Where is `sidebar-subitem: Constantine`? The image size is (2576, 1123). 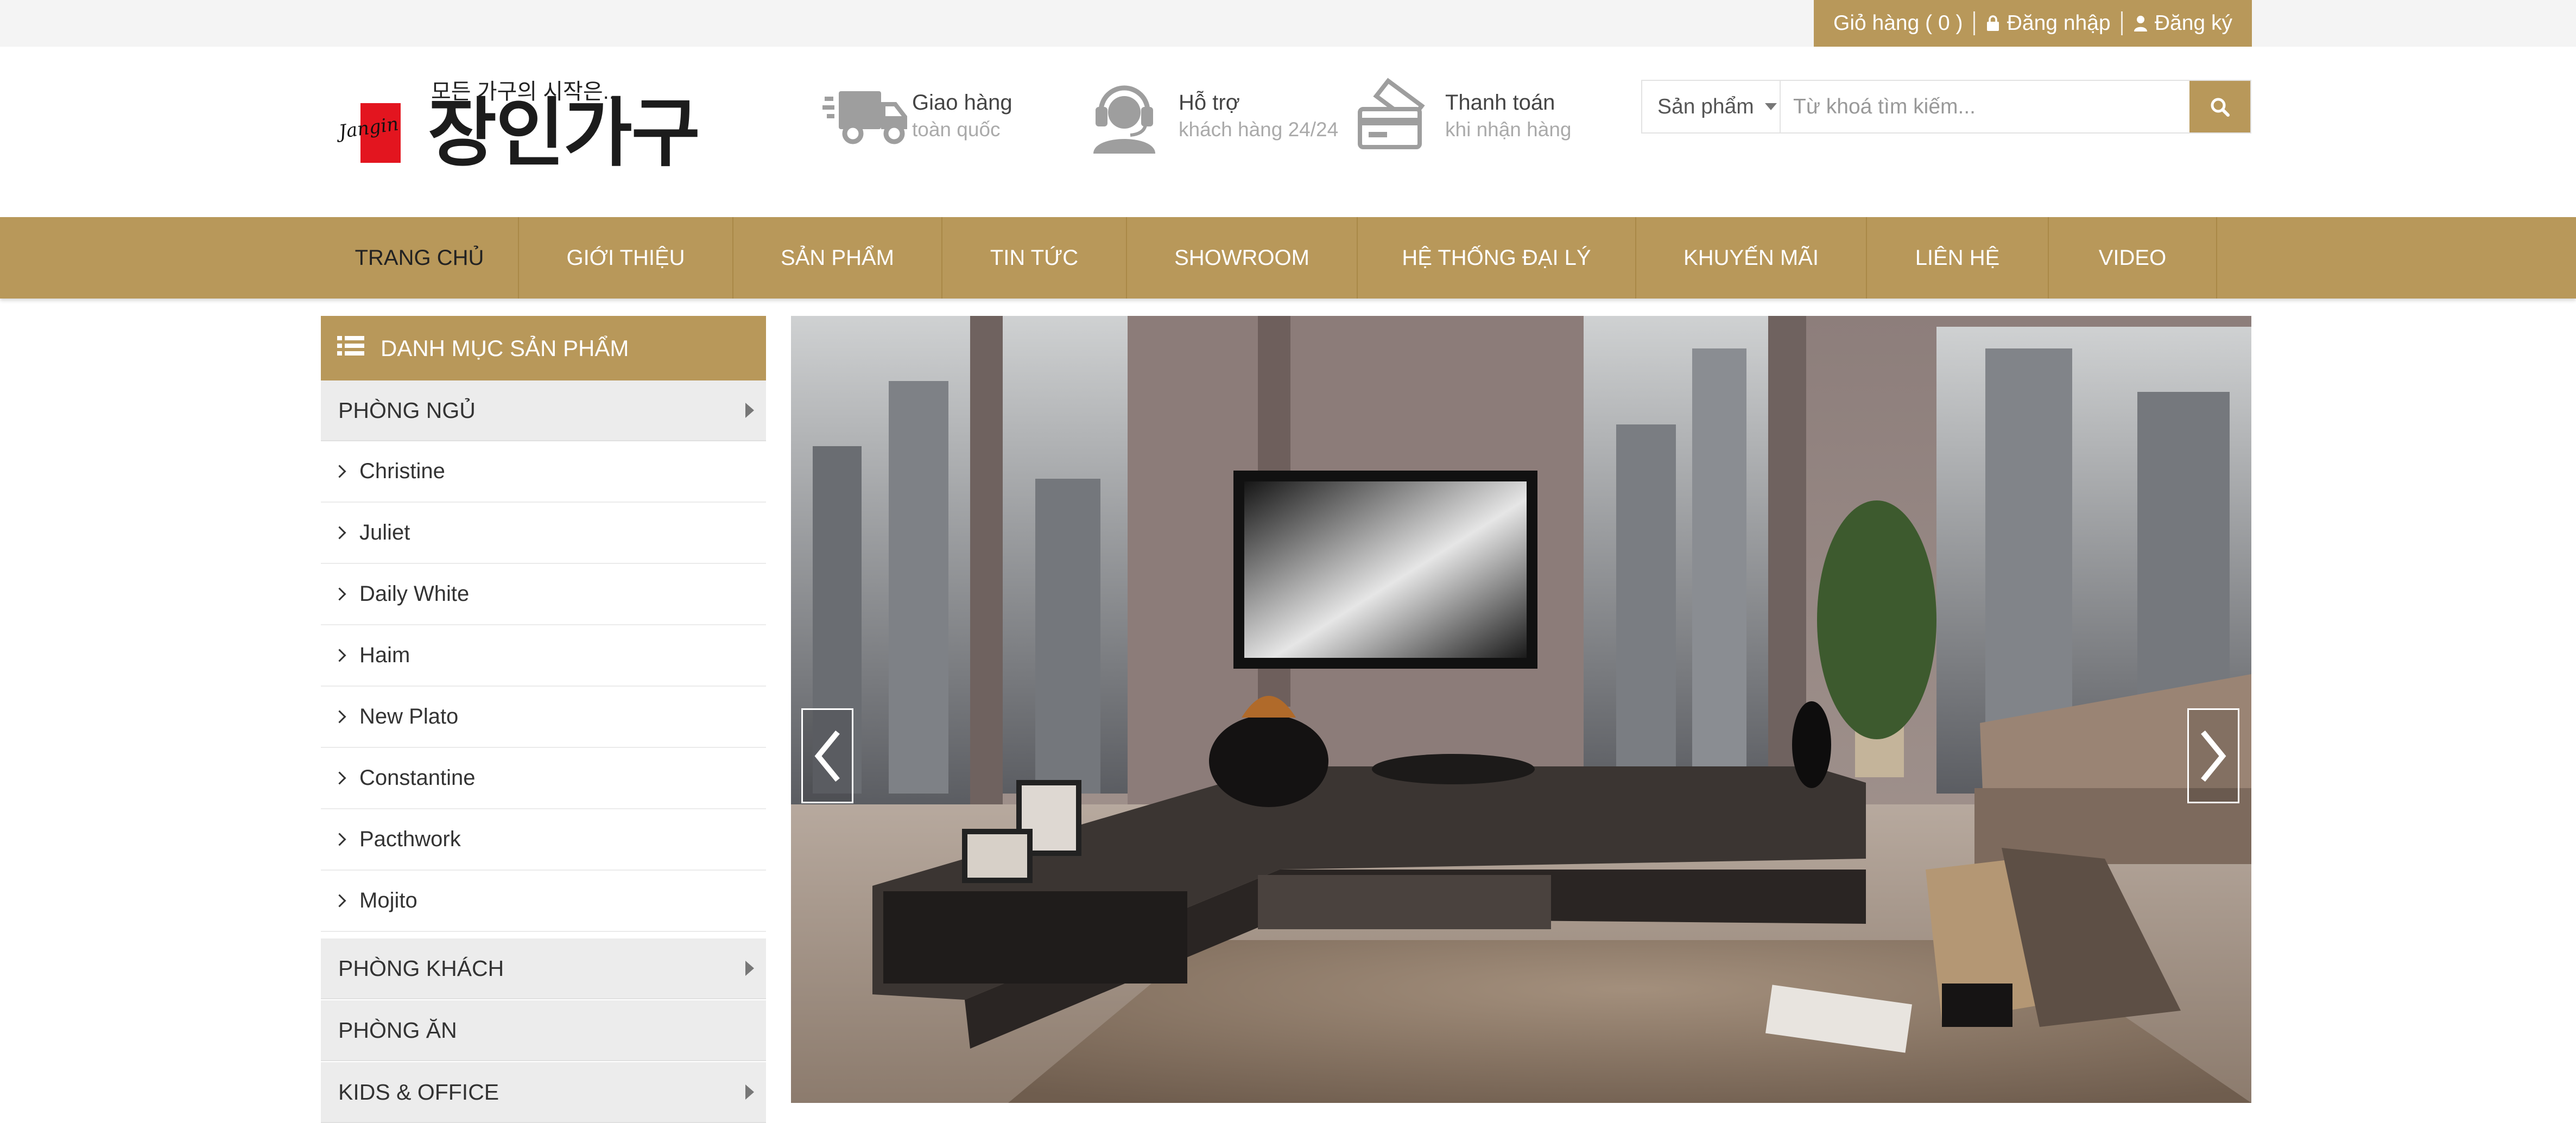
sidebar-subitem: Constantine is located at coordinates (543, 778).